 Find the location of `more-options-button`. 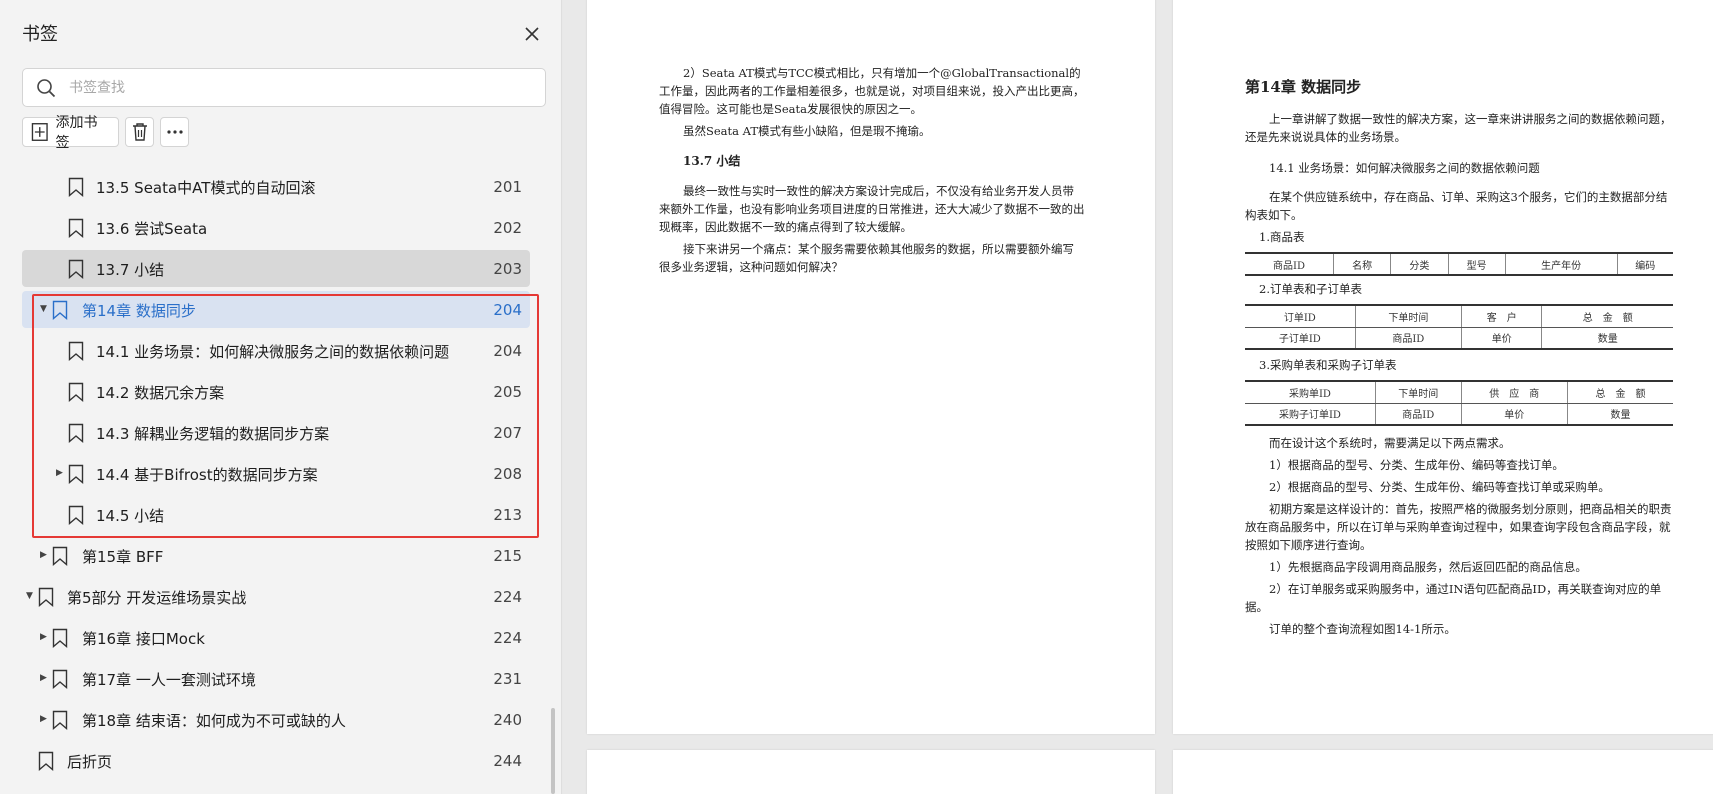

more-options-button is located at coordinates (174, 132).